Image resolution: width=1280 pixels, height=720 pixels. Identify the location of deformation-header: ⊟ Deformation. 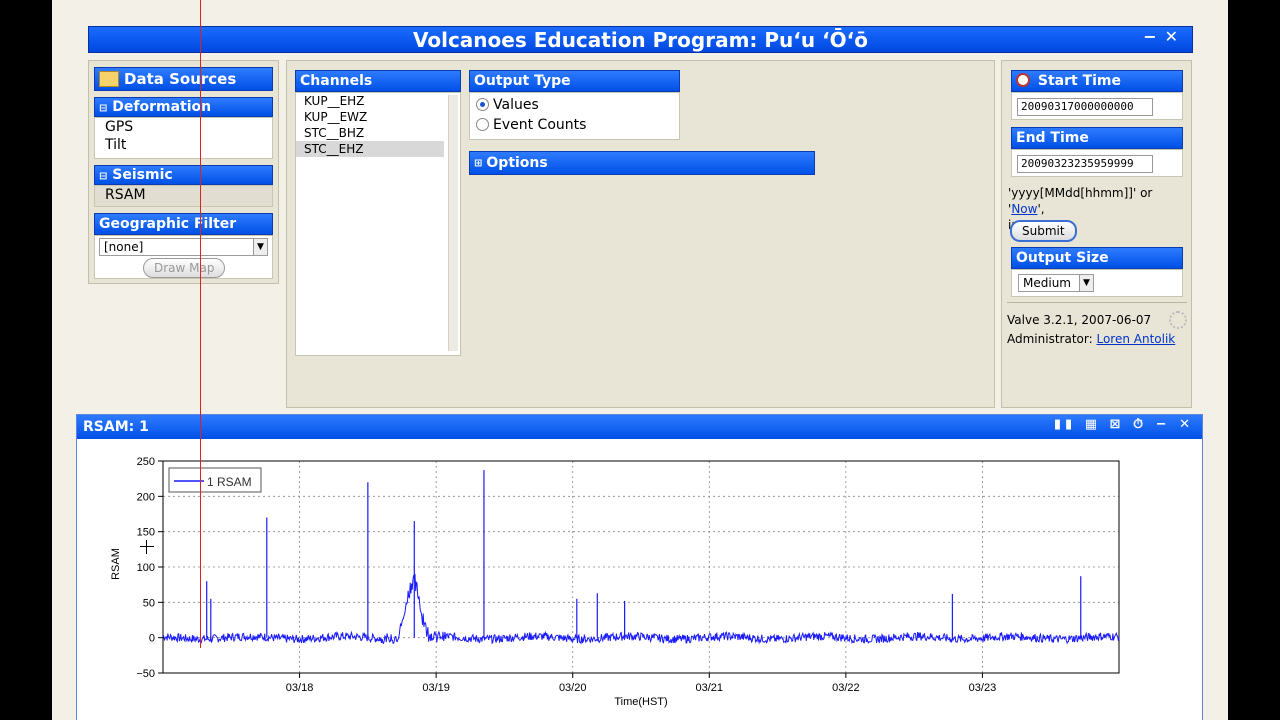
(183, 107).